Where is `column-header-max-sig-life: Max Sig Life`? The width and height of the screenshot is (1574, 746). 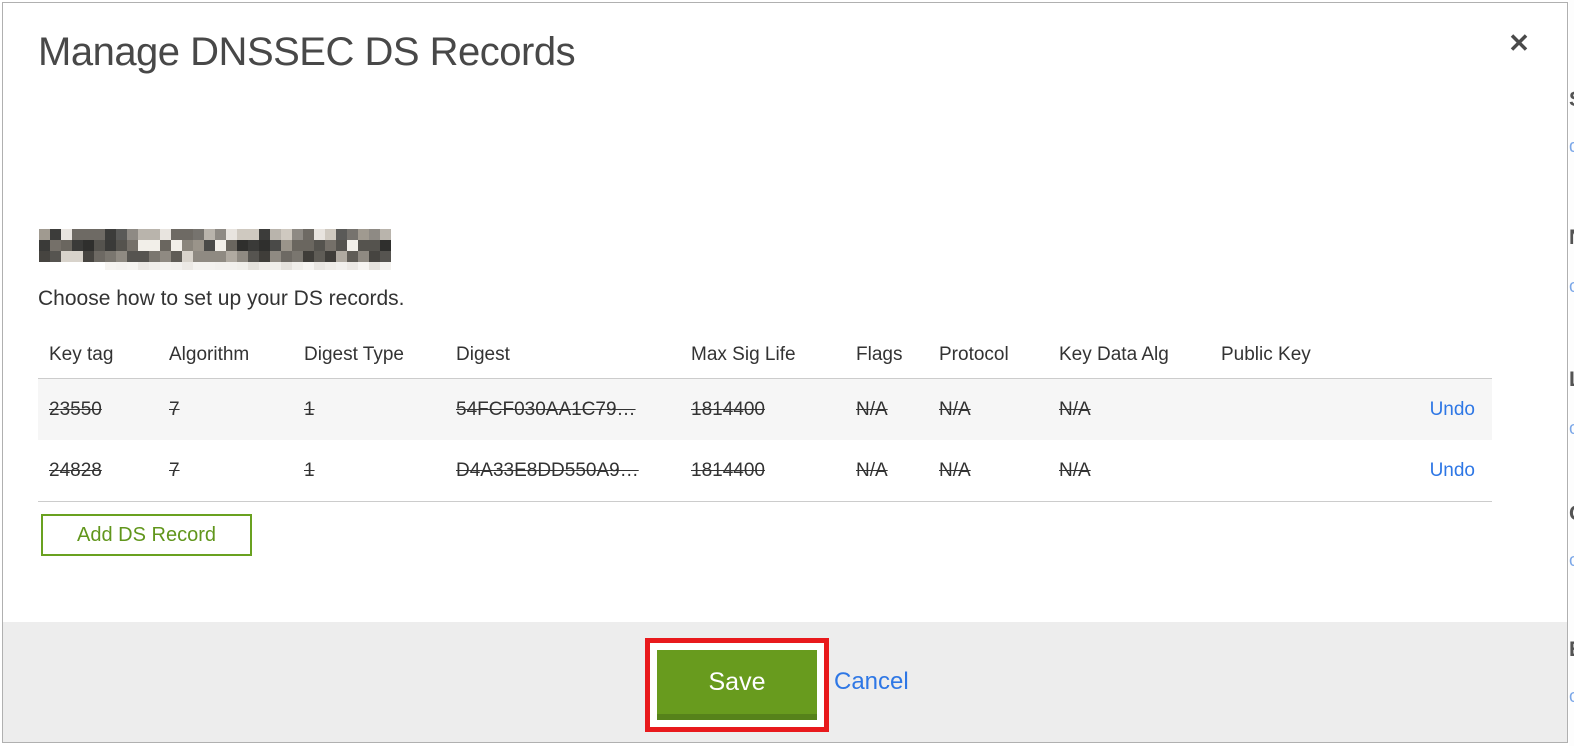
column-header-max-sig-life: Max Sig Life is located at coordinates (743, 354).